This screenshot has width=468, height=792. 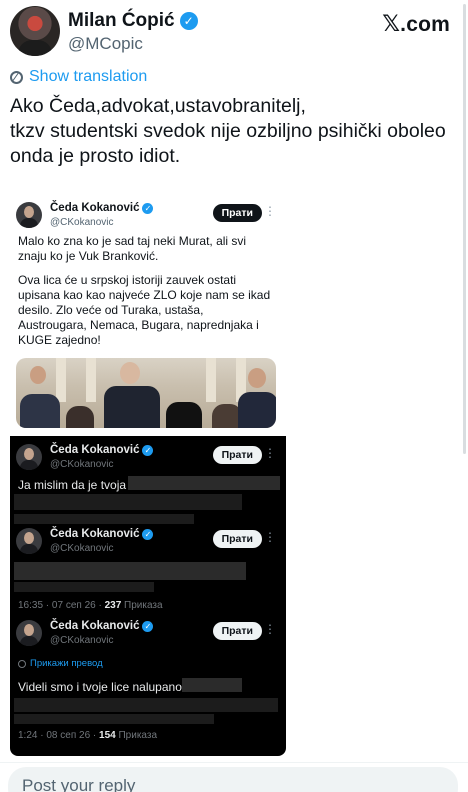 What do you see at coordinates (61, 605) in the screenshot?
I see `reply-meta-time: 16:35 · 07 сеп 26 ·` at bounding box center [61, 605].